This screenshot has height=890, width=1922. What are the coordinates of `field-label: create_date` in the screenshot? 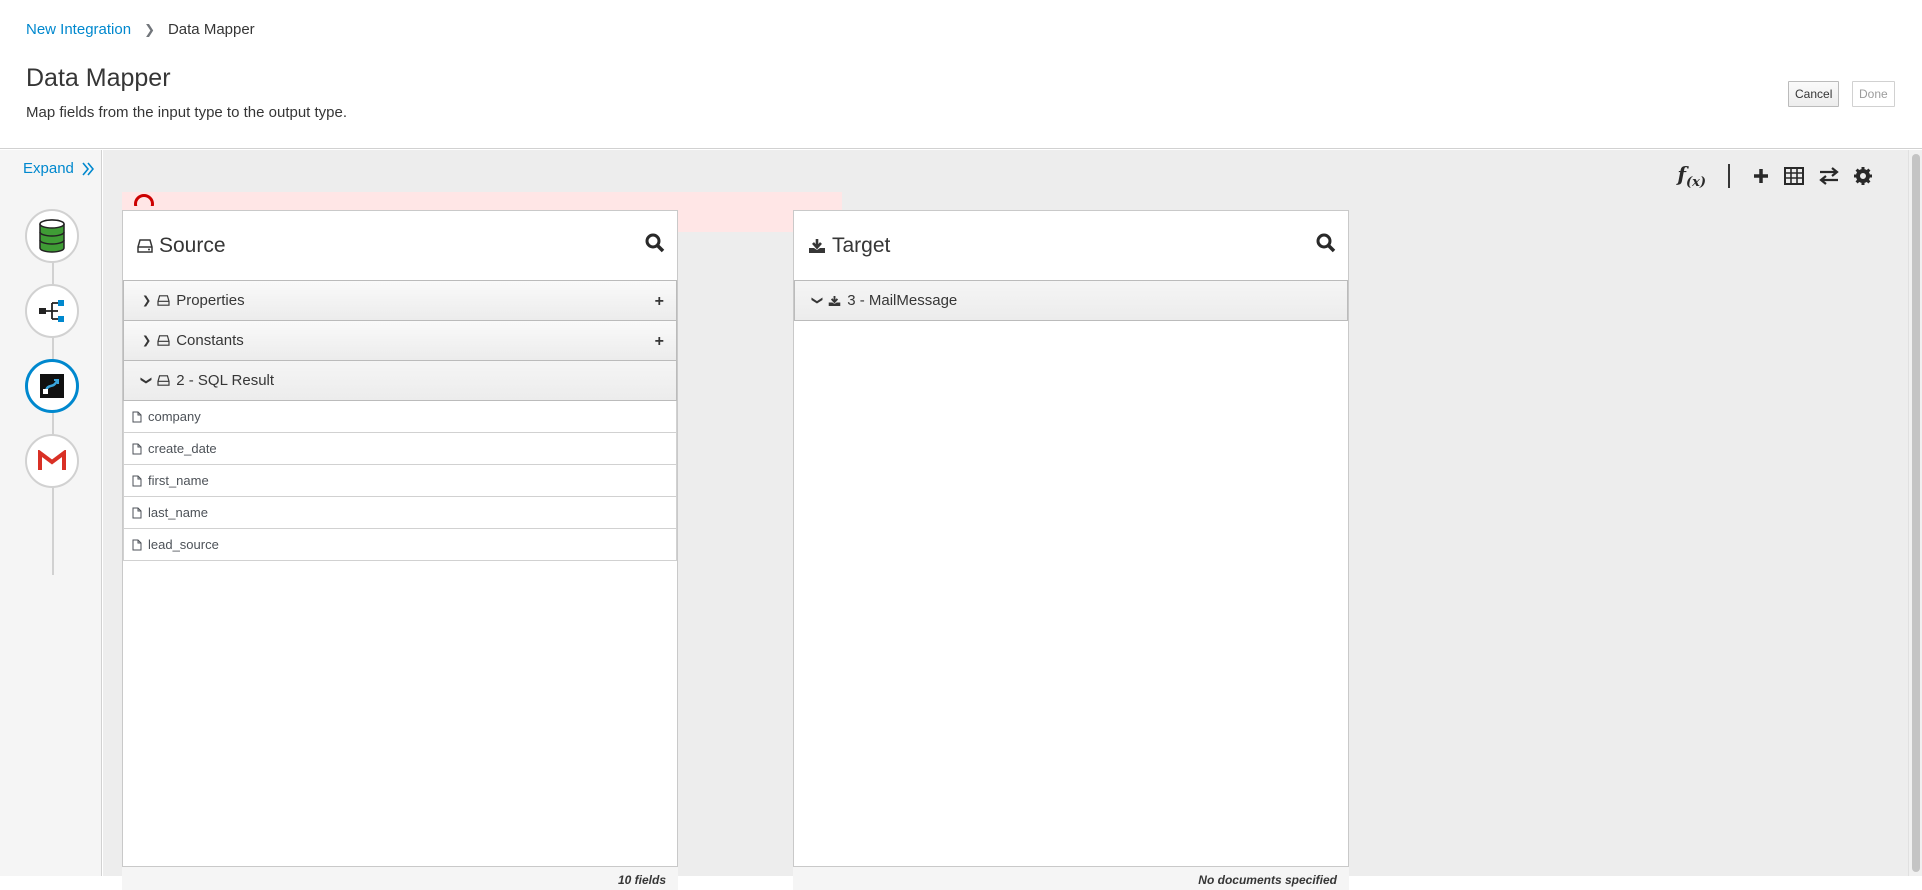 It's located at (182, 448).